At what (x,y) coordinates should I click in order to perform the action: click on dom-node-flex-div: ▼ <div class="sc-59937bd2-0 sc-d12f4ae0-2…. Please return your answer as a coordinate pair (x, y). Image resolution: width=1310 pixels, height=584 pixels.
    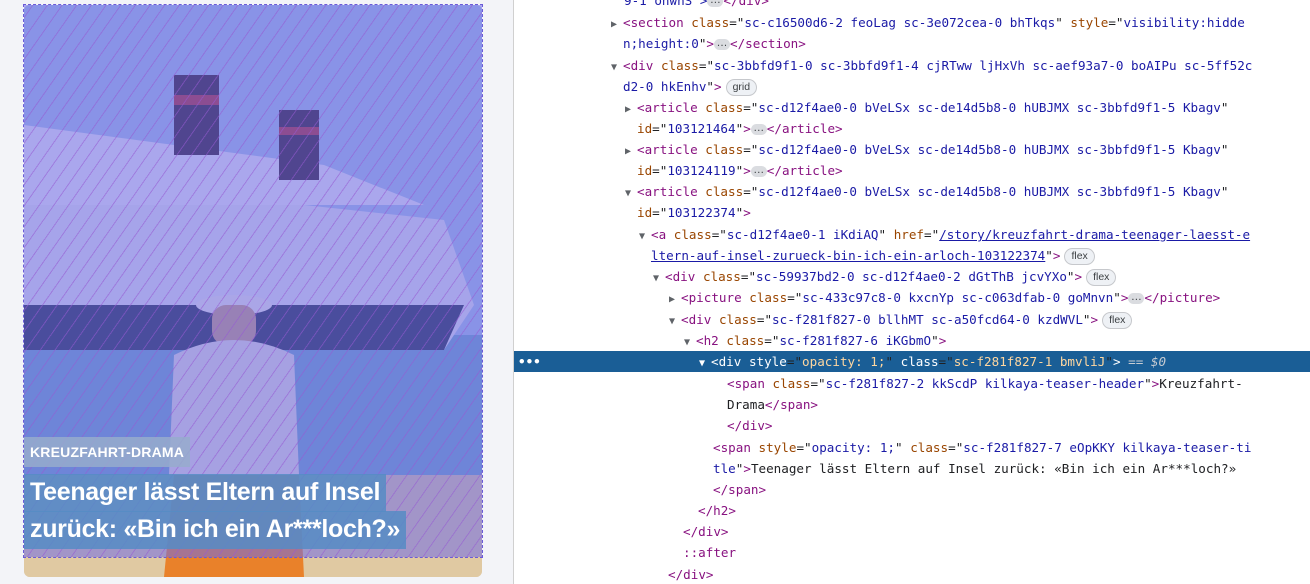
    Looking at the image, I should click on (912, 276).